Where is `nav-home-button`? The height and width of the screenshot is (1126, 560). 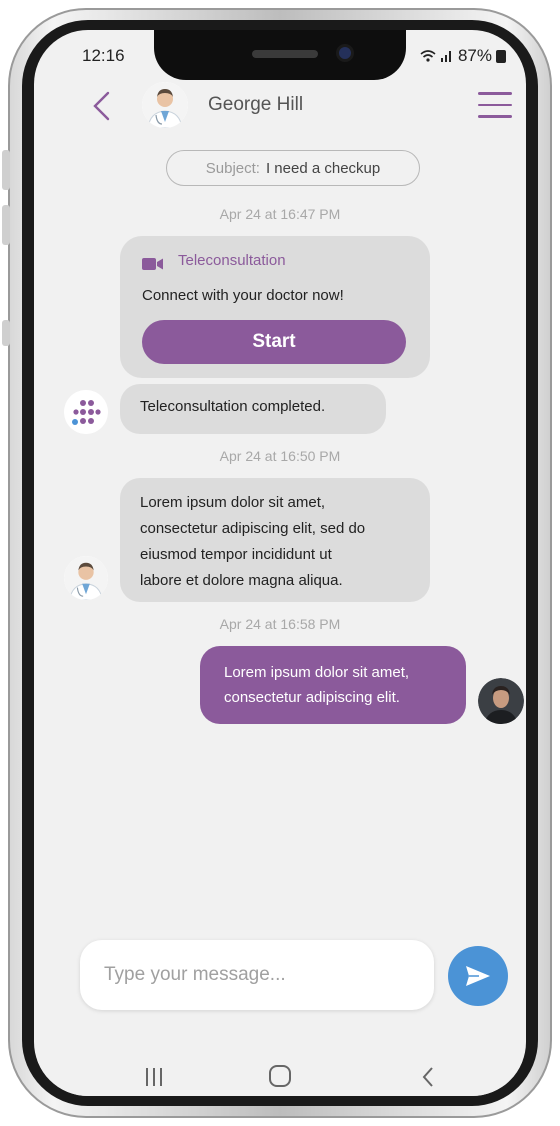
nav-home-button is located at coordinates (280, 1075).